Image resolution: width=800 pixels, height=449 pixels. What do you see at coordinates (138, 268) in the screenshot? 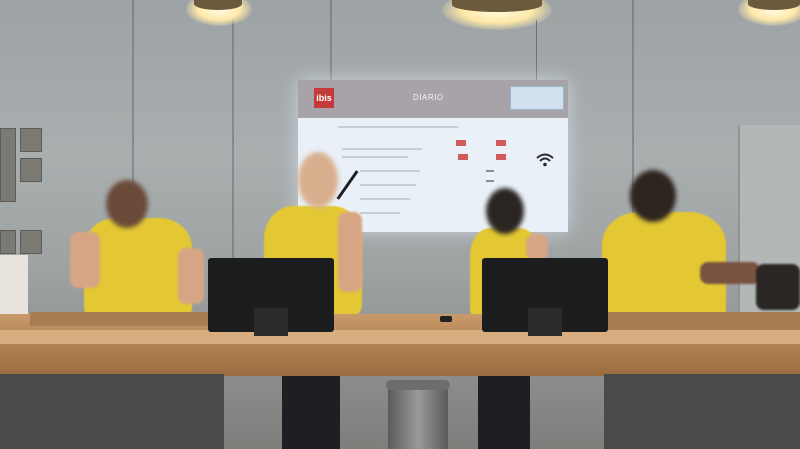
I see `yellow-shirt` at bounding box center [138, 268].